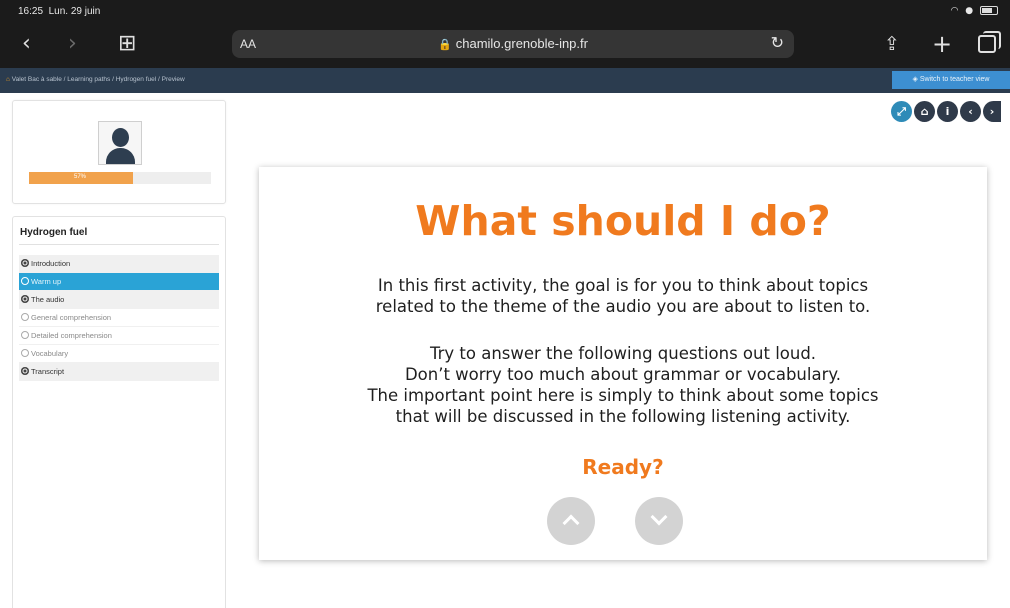 The height and width of the screenshot is (608, 1010). Describe the element at coordinates (79, 177) in the screenshot. I see `progress-label: 57%` at that location.